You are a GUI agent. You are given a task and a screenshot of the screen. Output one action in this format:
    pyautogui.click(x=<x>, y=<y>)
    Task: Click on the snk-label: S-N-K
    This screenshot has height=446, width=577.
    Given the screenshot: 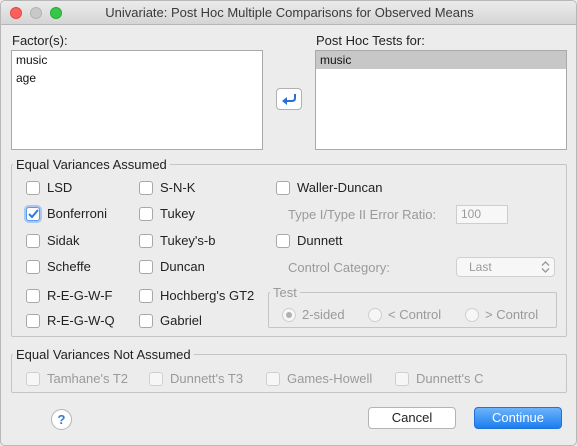 What is the action you would take?
    pyautogui.click(x=178, y=187)
    